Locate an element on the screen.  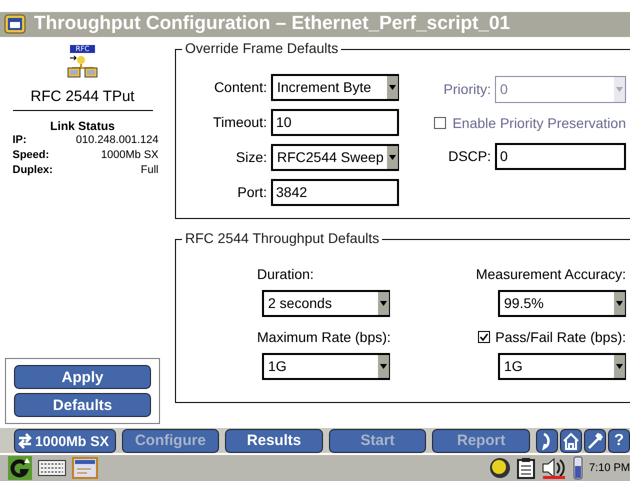
hammer-icon is located at coordinates (595, 441).